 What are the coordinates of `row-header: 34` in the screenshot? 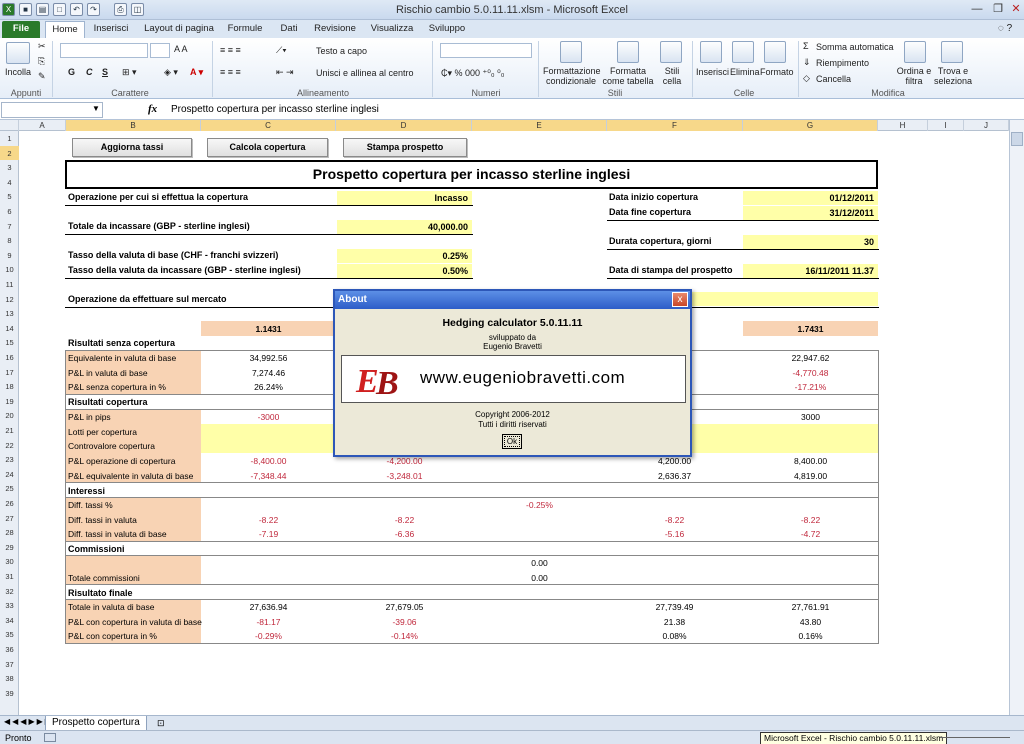 It's located at (9, 620).